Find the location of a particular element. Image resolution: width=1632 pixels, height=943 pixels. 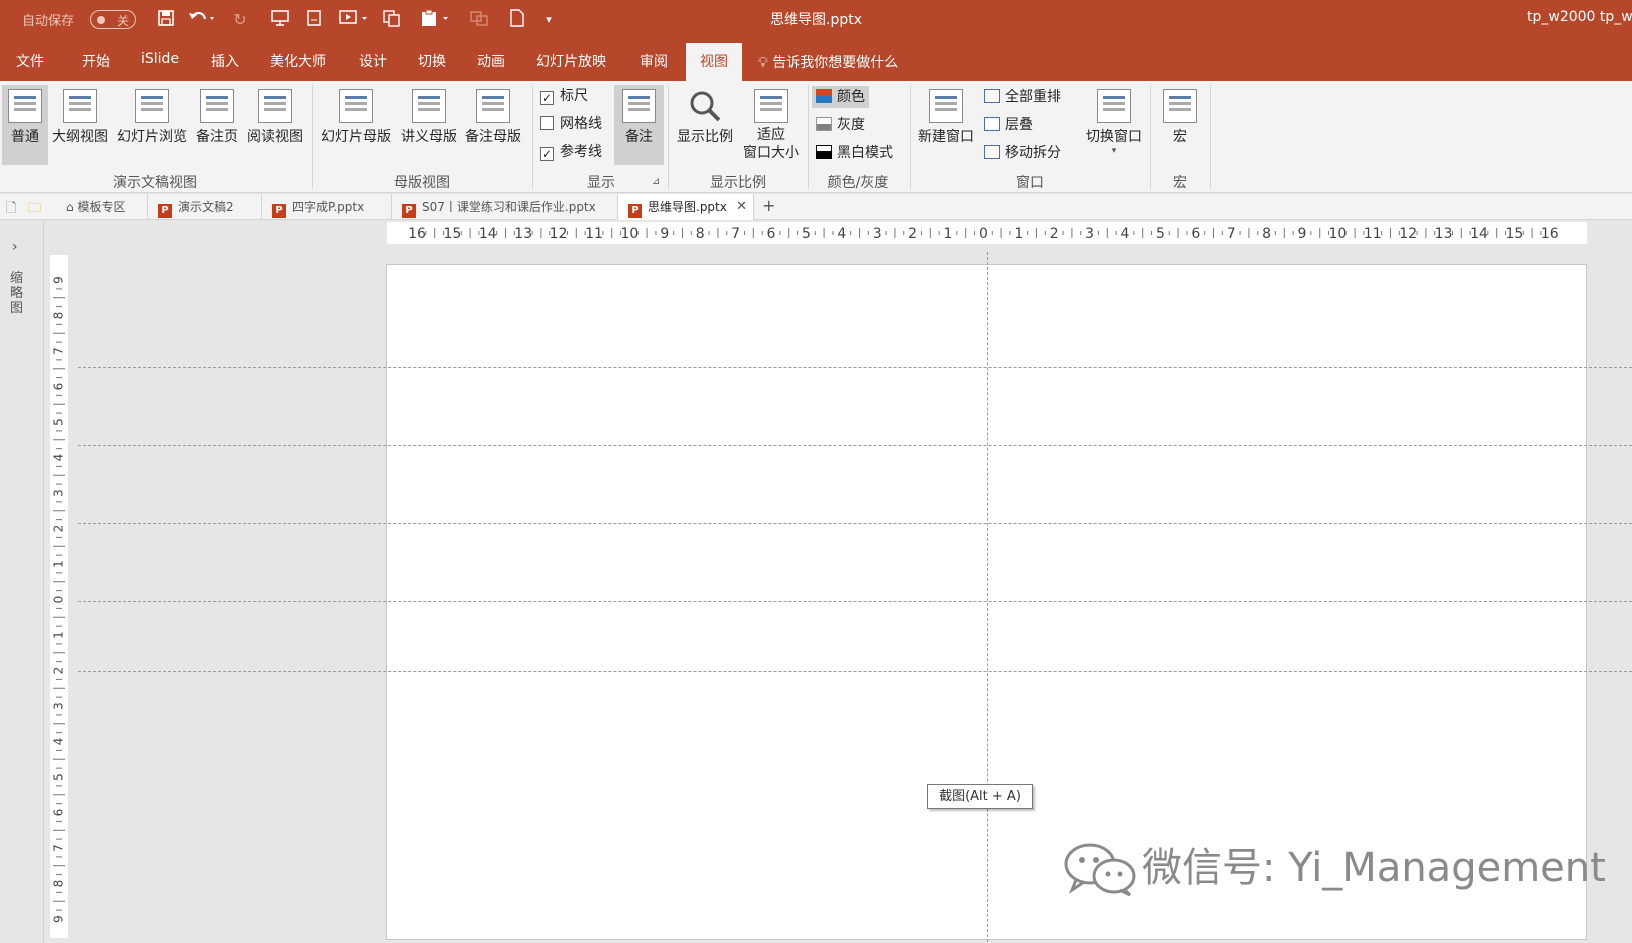

tab-review: 审阅 is located at coordinates (654, 61).